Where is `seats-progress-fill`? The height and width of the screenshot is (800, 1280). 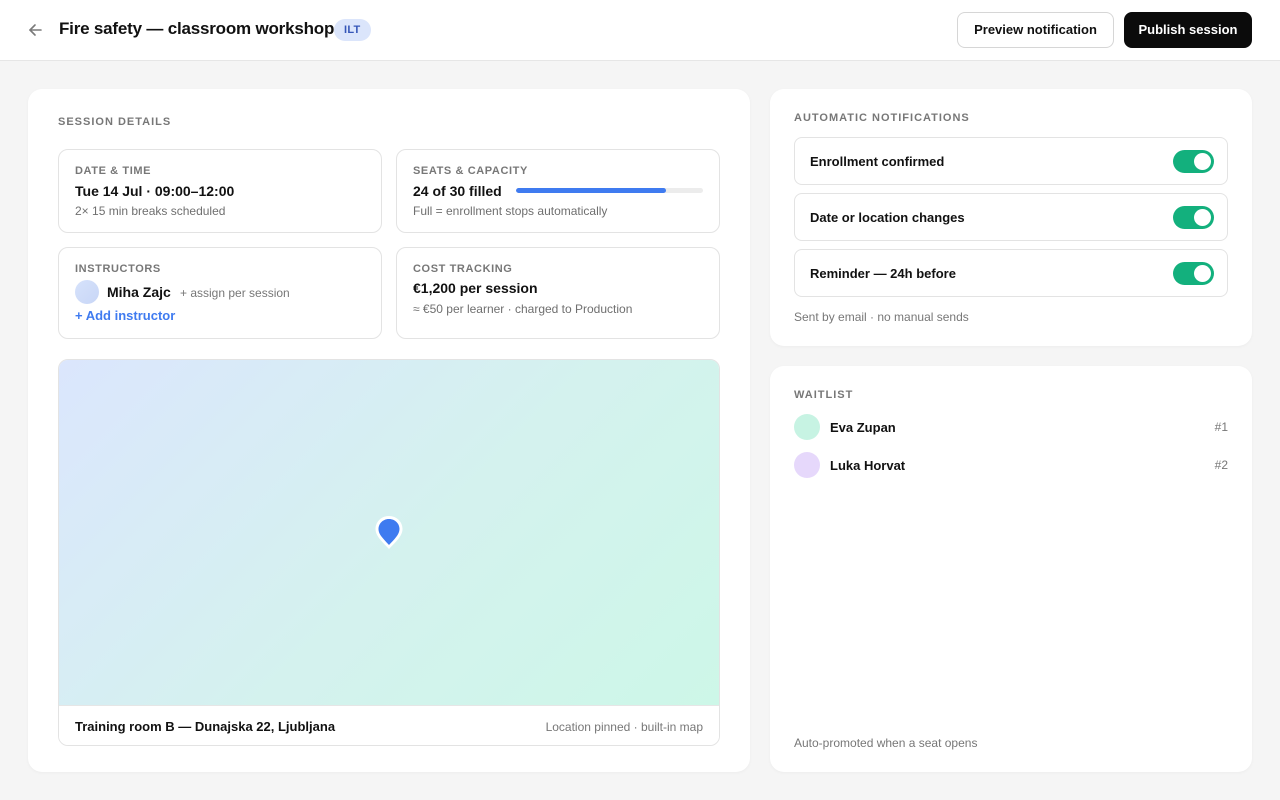
seats-progress-fill is located at coordinates (591, 190).